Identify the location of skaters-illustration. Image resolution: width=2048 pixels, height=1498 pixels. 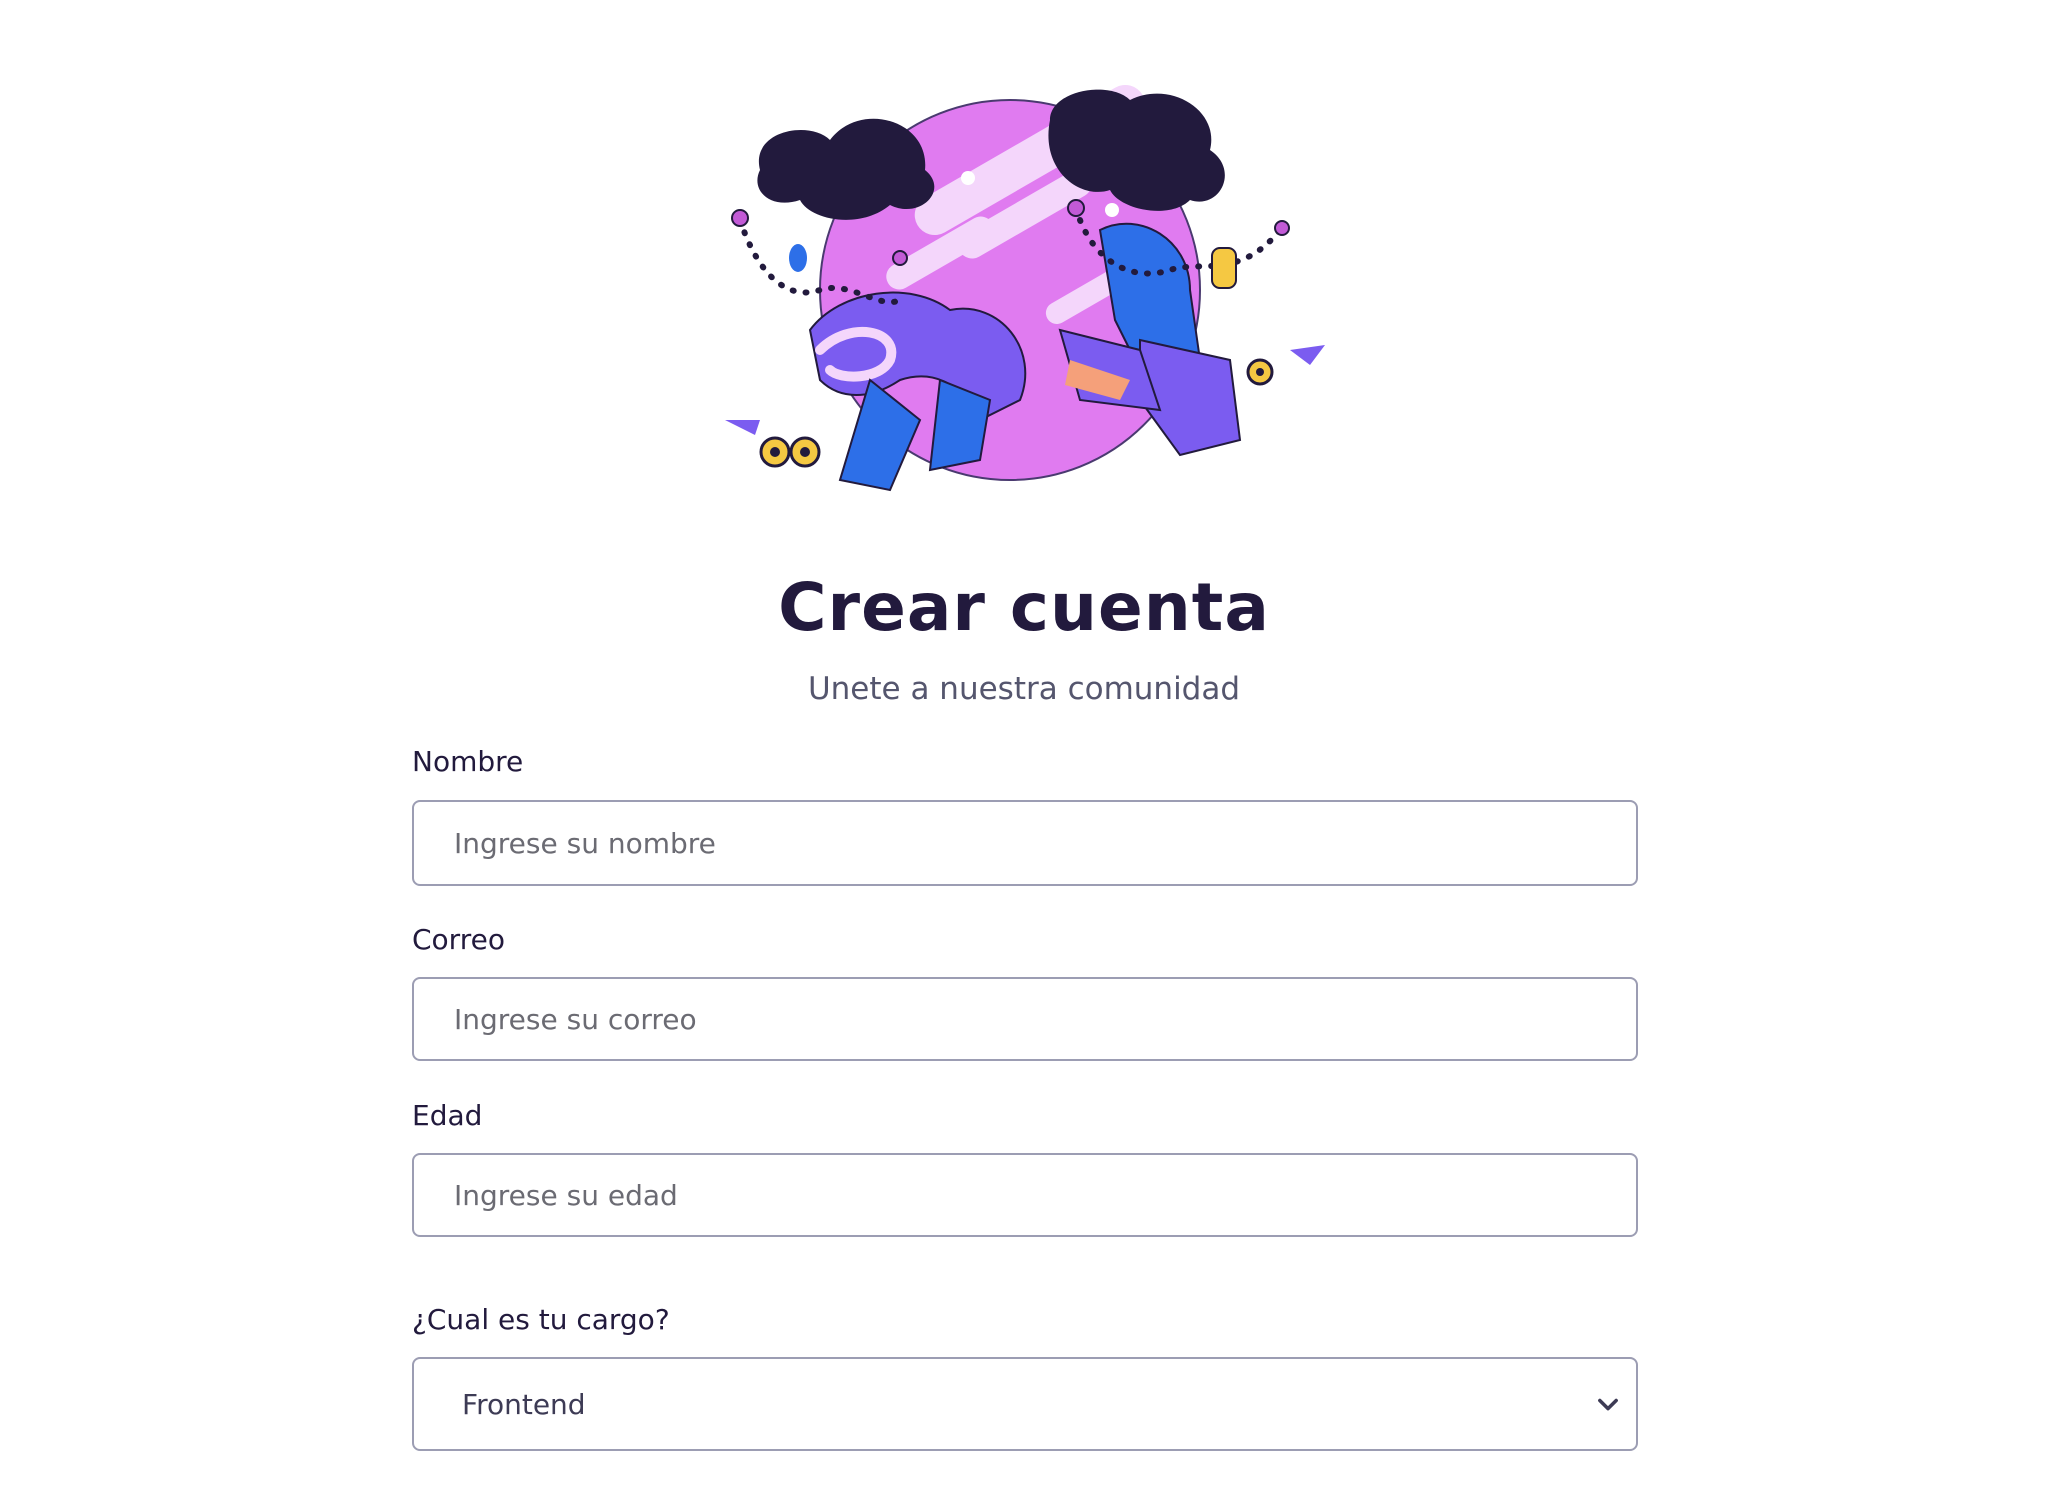
(1025, 288).